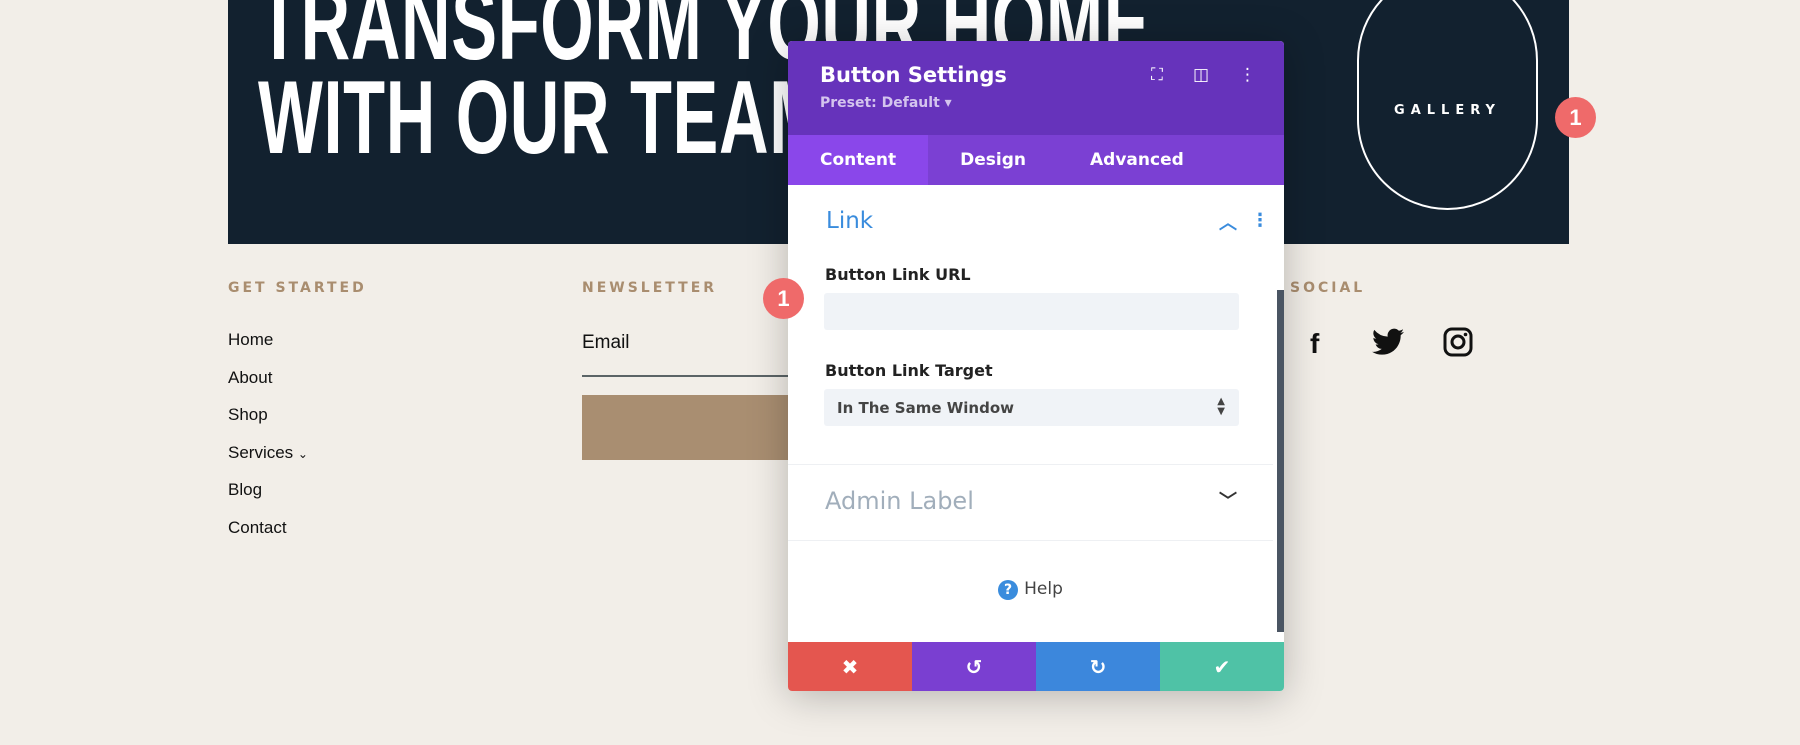 The image size is (1800, 745). What do you see at coordinates (1314, 344) in the screenshot?
I see `facebook-icon: f` at bounding box center [1314, 344].